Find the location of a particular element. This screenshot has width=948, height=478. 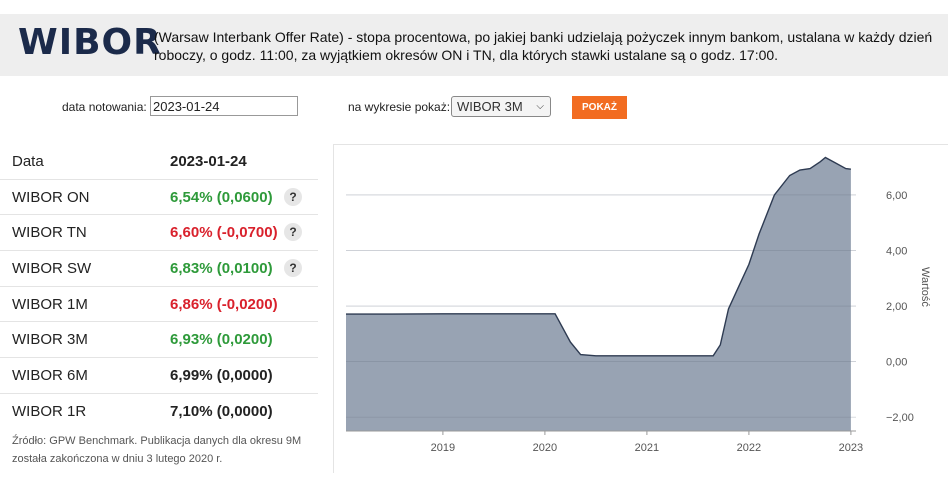

table-row: WIBOR SW 6,83% (0,0100)? is located at coordinates (159, 269).